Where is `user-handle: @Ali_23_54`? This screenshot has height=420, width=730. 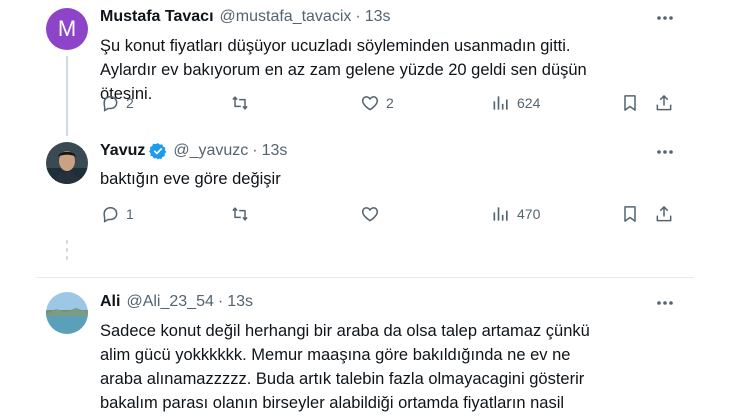
user-handle: @Ali_23_54 is located at coordinates (169, 302).